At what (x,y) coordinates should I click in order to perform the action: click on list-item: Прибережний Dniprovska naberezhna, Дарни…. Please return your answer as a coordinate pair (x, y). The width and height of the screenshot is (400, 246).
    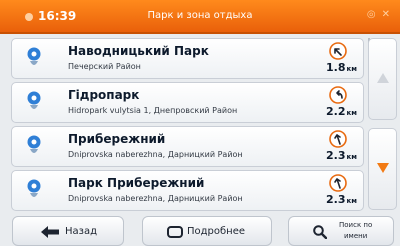
    Looking at the image, I should click on (187, 146).